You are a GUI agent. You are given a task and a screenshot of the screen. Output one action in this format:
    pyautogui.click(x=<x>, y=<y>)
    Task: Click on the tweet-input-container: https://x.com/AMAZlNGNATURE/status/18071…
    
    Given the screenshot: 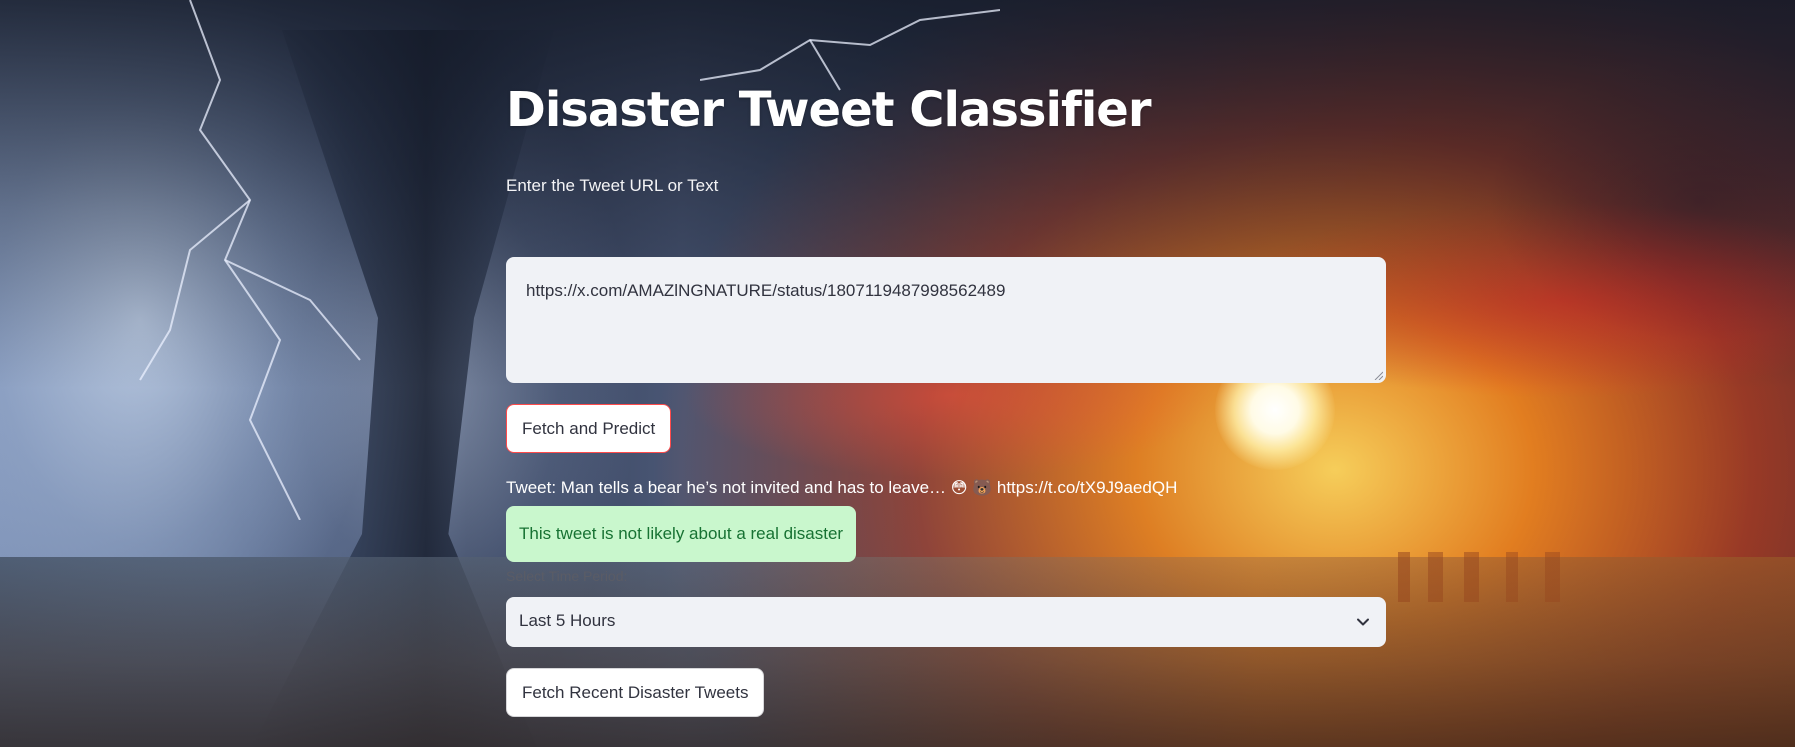 What is the action you would take?
    pyautogui.click(x=946, y=320)
    